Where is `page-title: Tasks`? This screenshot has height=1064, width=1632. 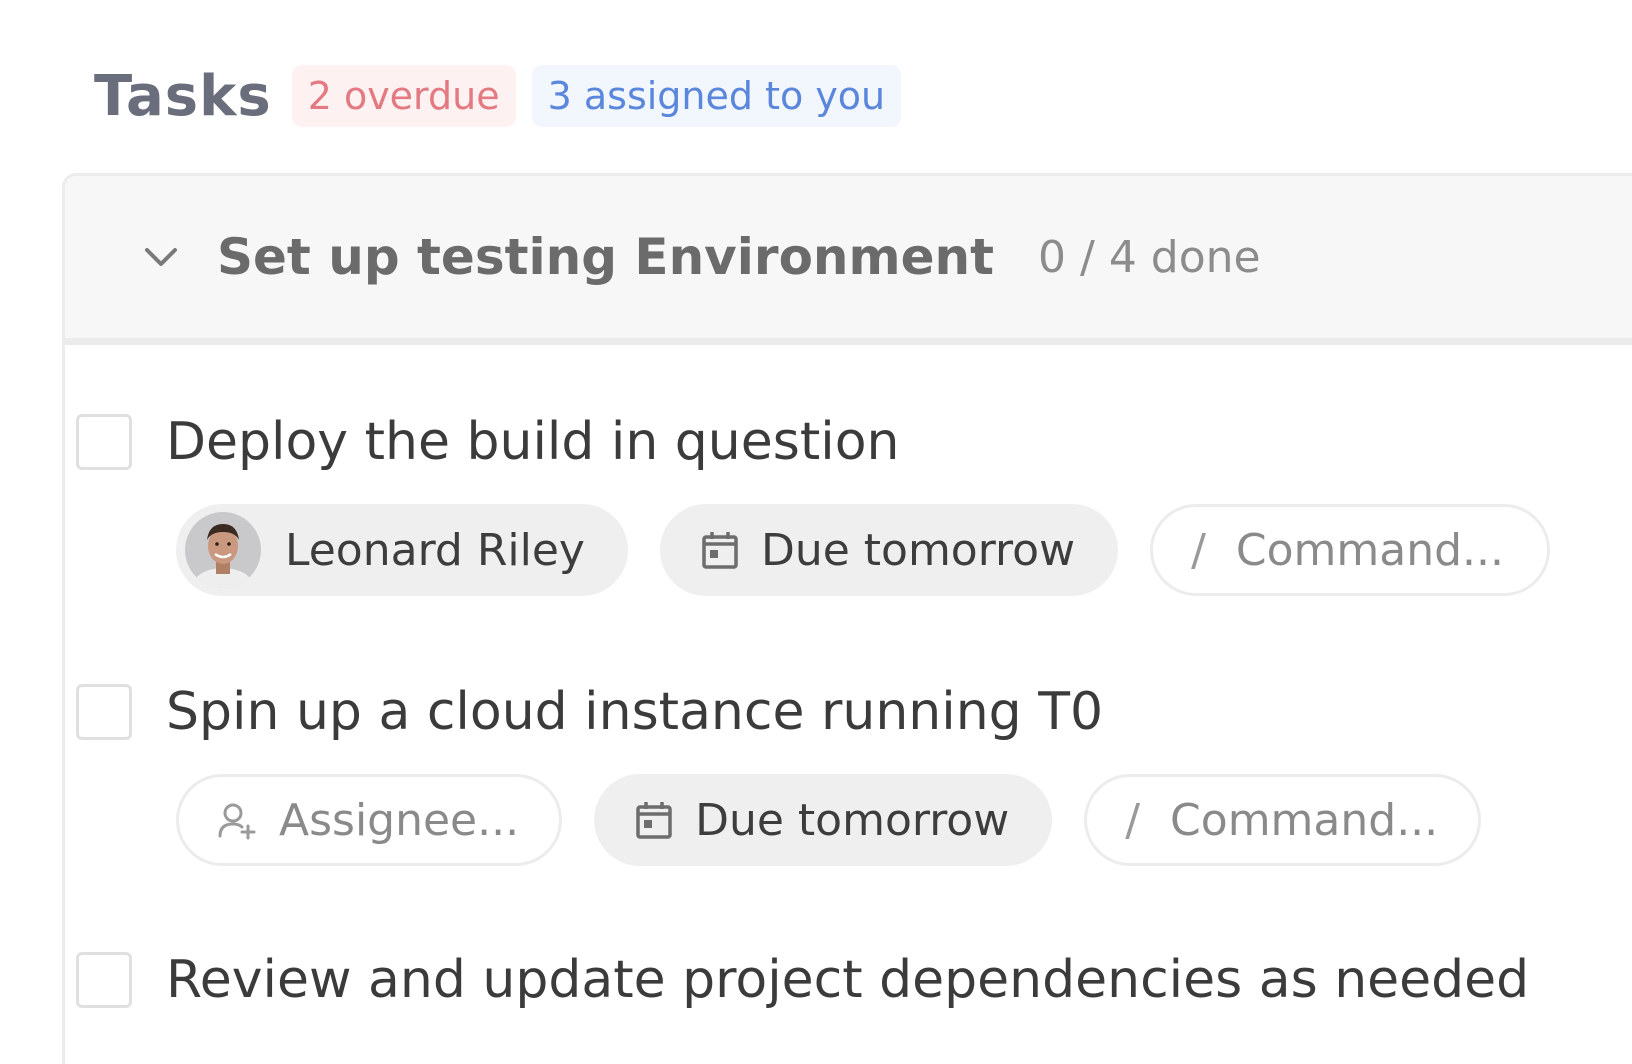
page-title: Tasks is located at coordinates (183, 96).